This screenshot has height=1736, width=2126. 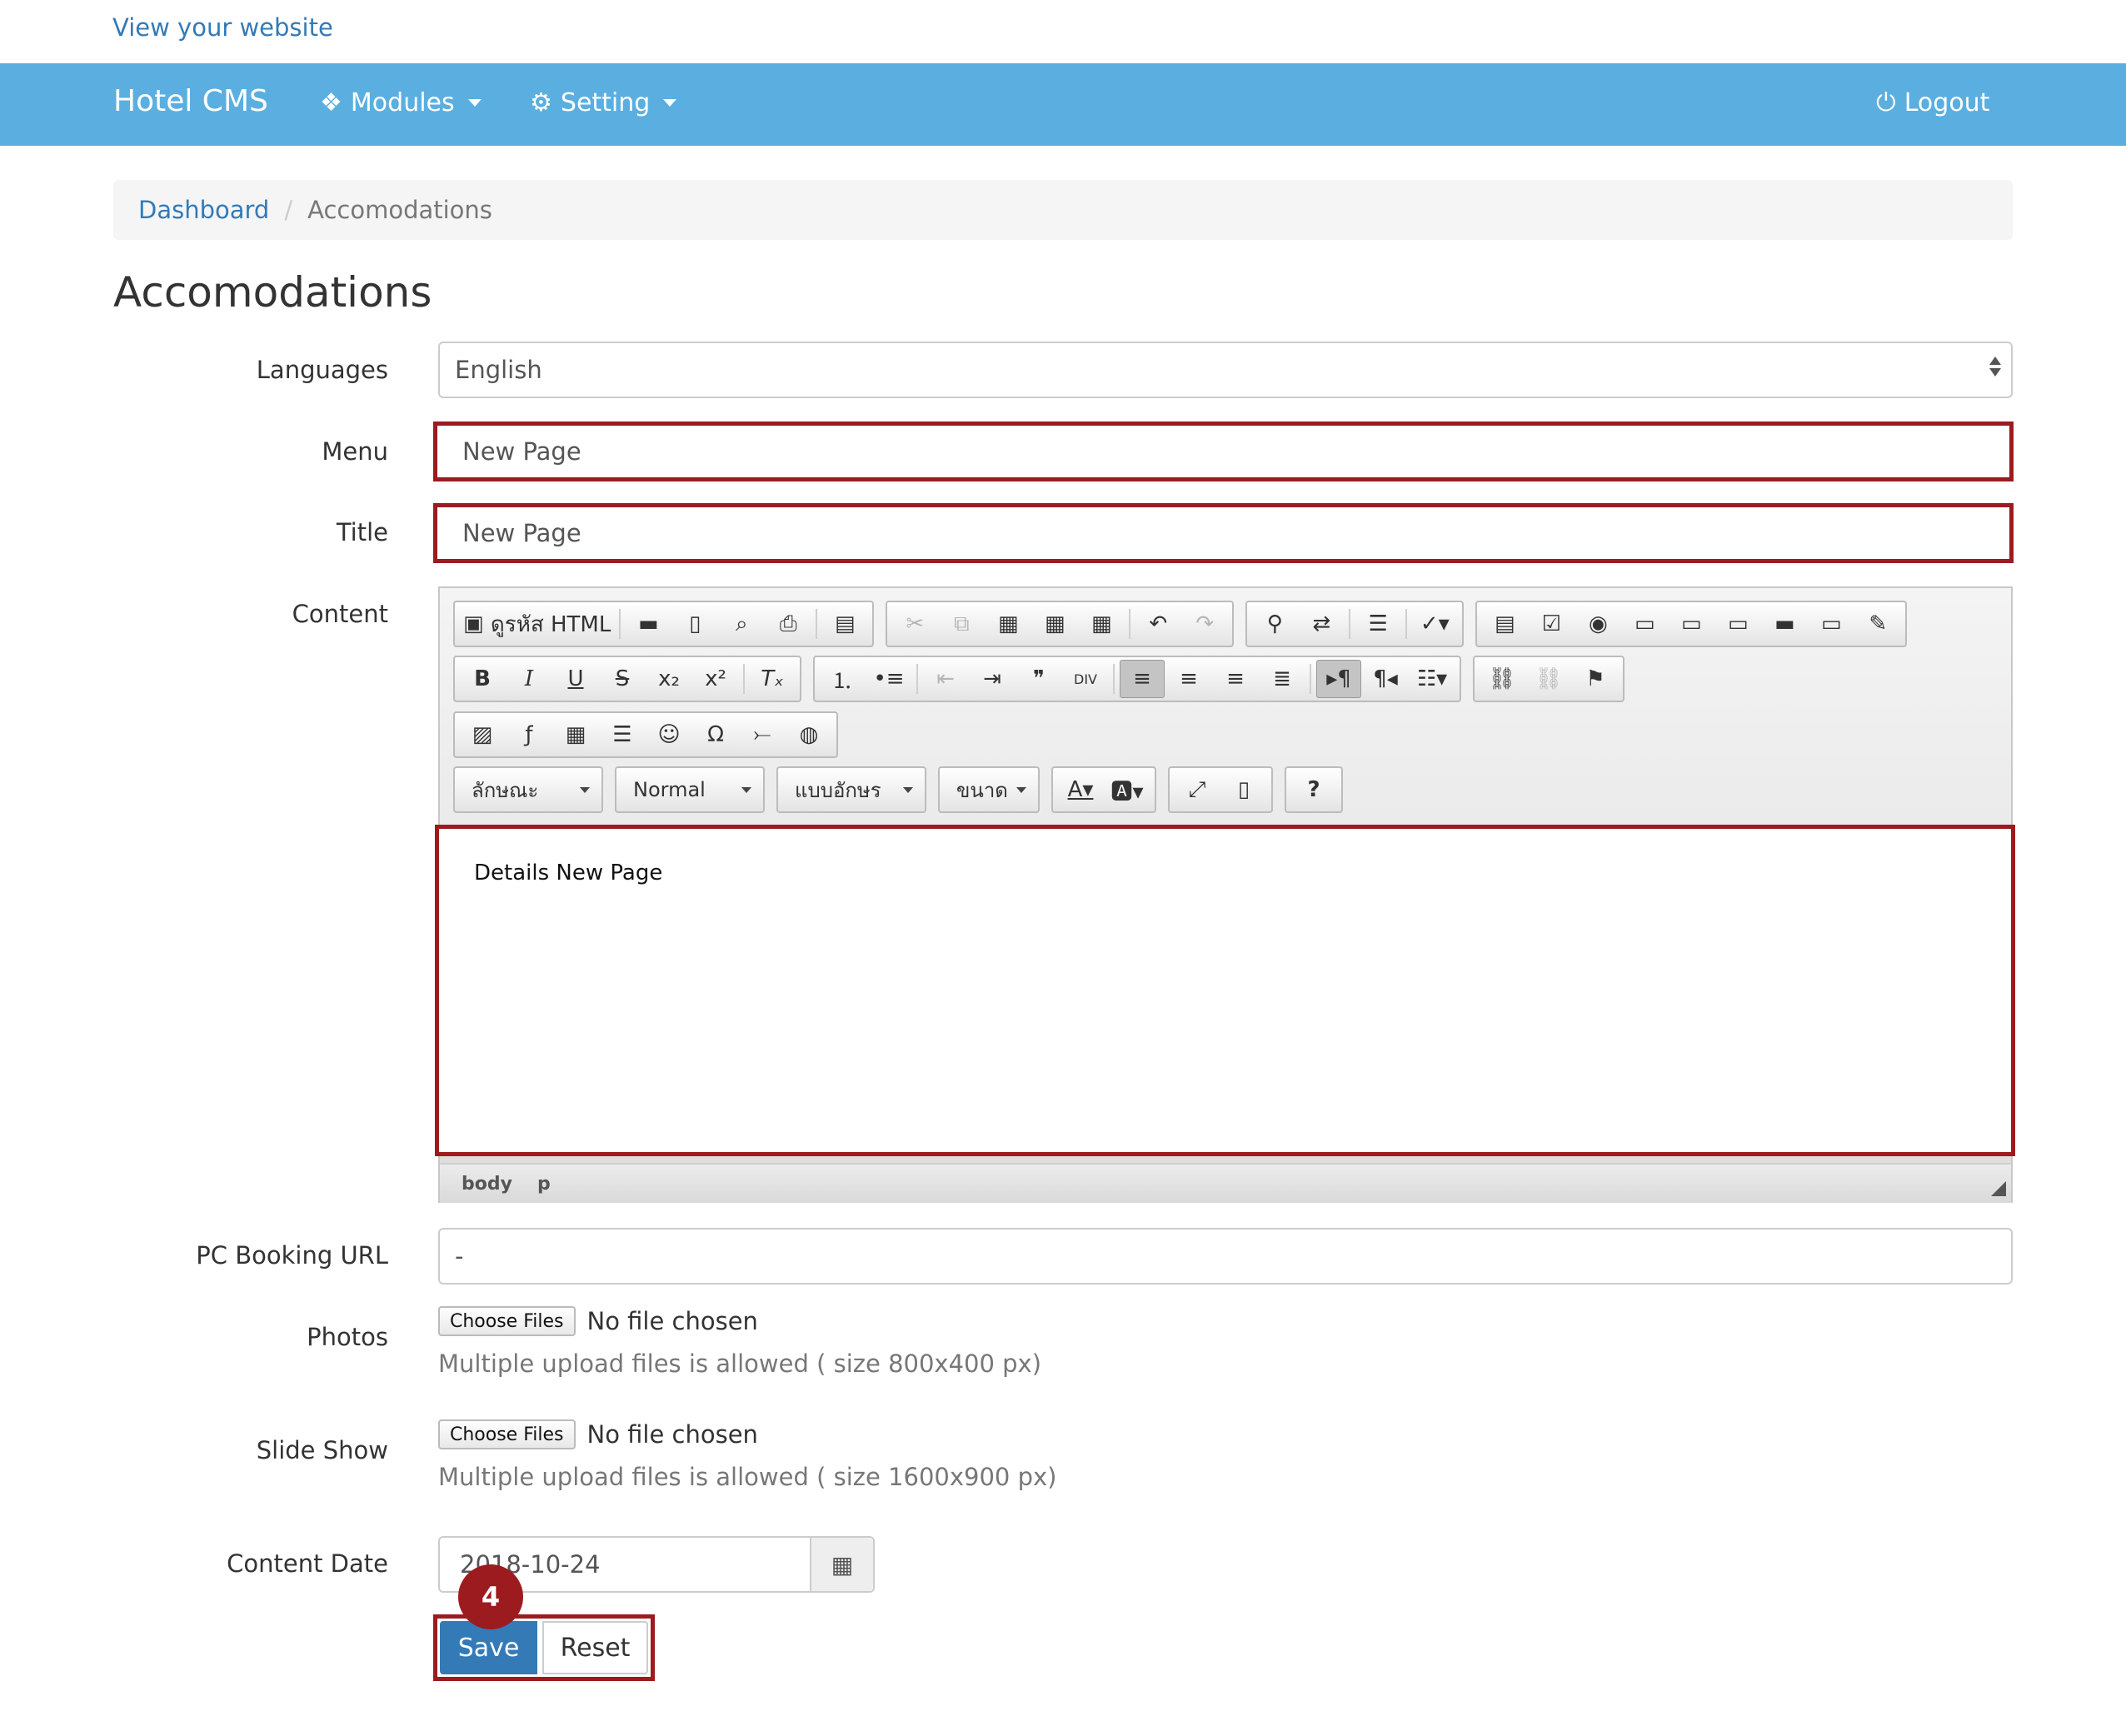 I want to click on font-combo: แบบอักษร, so click(x=851, y=790).